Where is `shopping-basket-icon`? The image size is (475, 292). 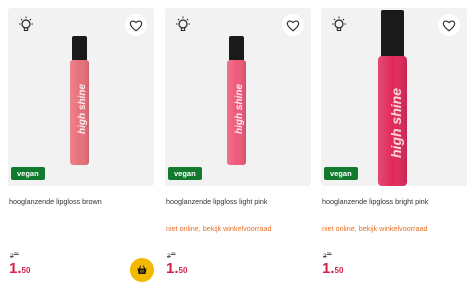
shopping-basket-icon is located at coordinates (142, 269).